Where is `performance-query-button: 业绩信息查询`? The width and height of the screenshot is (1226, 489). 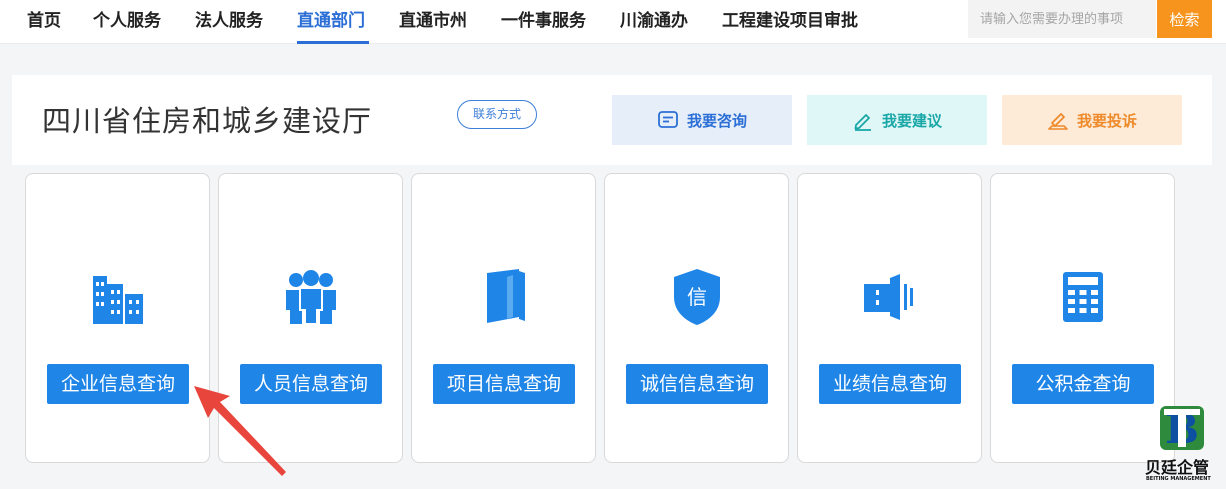
performance-query-button: 业绩信息查询 is located at coordinates (890, 384).